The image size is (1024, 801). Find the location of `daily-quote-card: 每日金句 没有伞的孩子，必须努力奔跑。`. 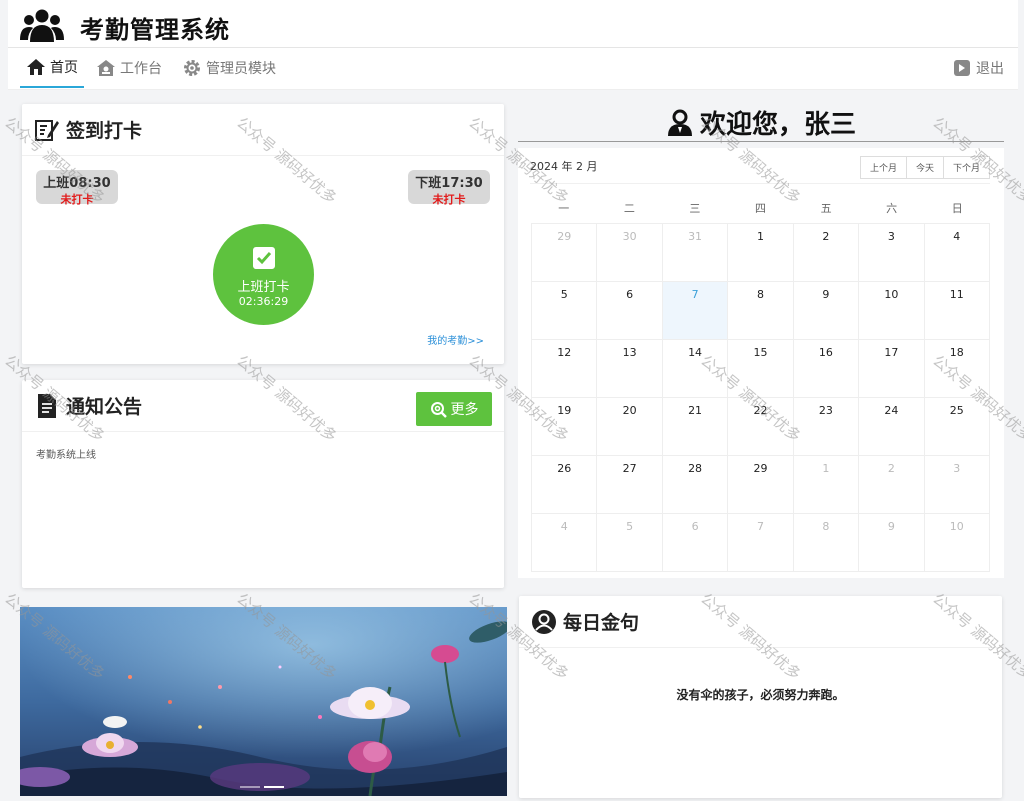

daily-quote-card: 每日金句 没有伞的孩子，必须努力奔跑。 is located at coordinates (760, 697).